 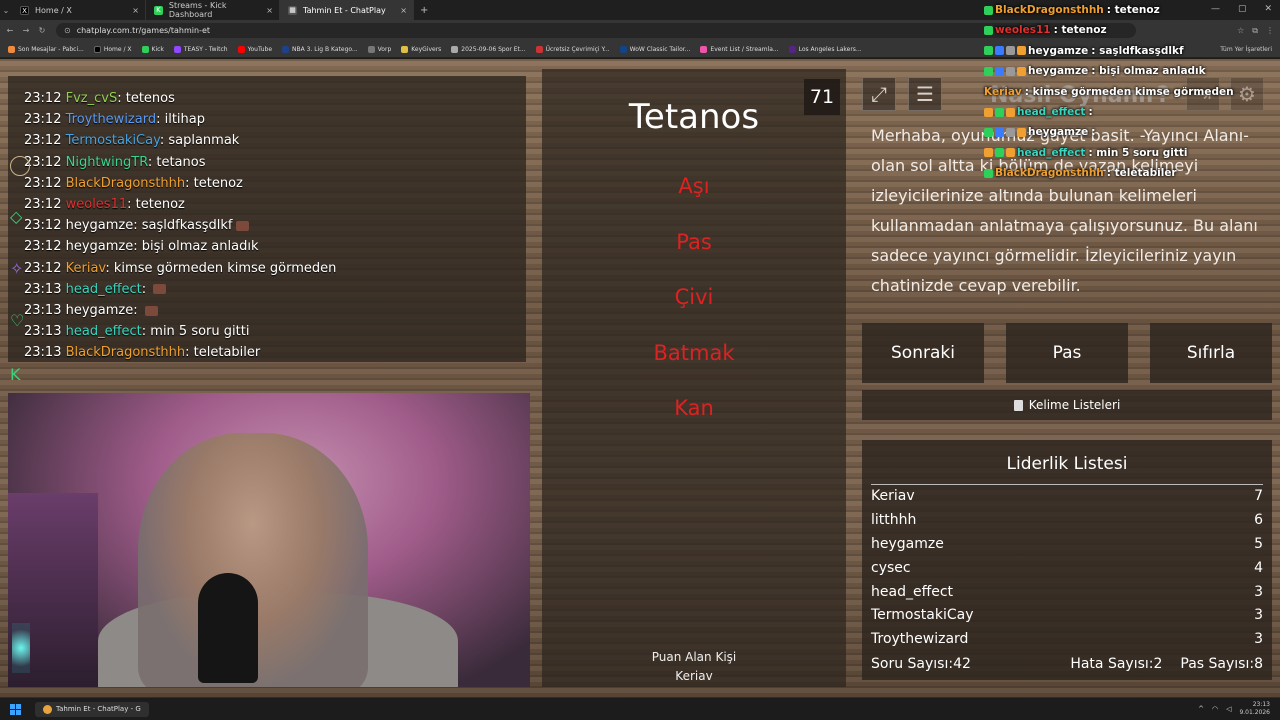 I want to click on clock: 23:13 9.01.2026, so click(x=1254, y=709).